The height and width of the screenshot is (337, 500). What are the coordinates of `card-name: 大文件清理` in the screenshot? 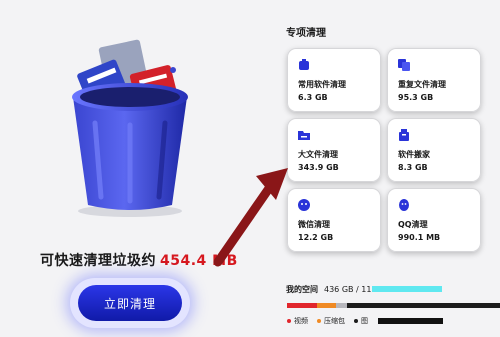 It's located at (318, 154).